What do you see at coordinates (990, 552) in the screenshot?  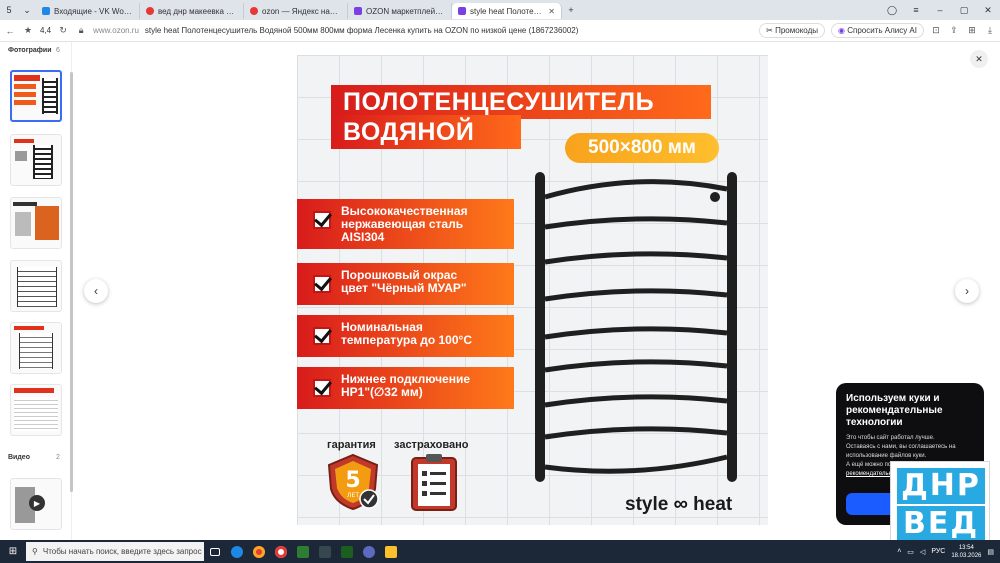 I see `notifications-icon: ▤` at bounding box center [990, 552].